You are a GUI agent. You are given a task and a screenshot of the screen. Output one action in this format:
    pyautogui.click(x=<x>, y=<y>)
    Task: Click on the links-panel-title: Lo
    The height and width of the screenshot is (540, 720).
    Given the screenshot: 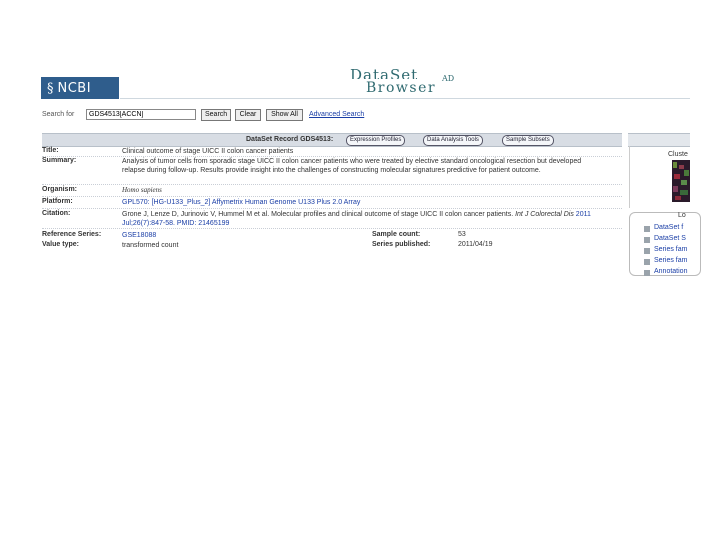 What is the action you would take?
    pyautogui.click(x=682, y=215)
    